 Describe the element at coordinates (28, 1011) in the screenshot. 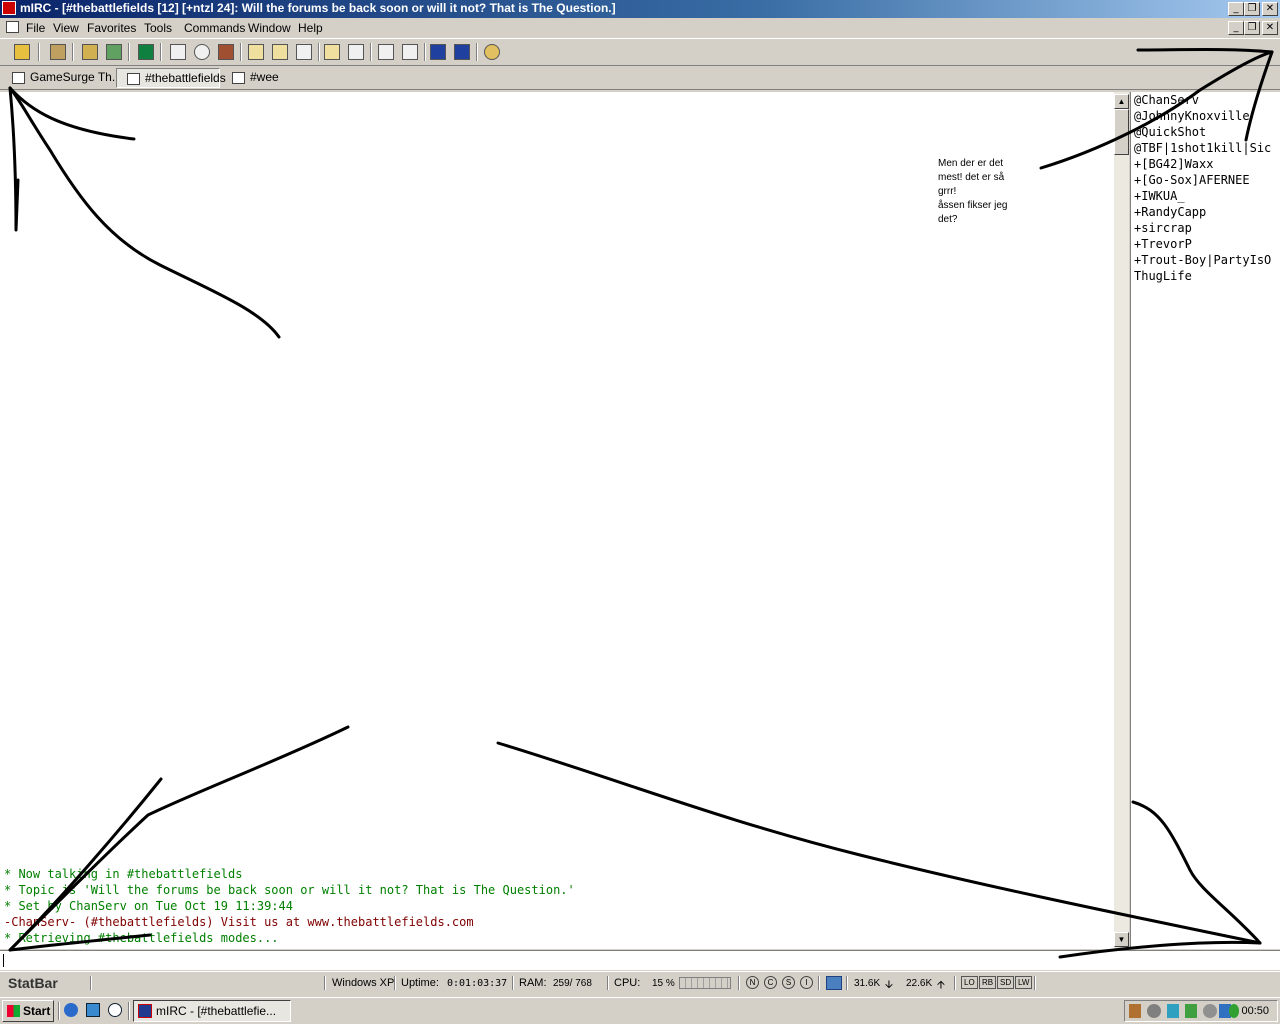

I see `start-button: Start` at that location.